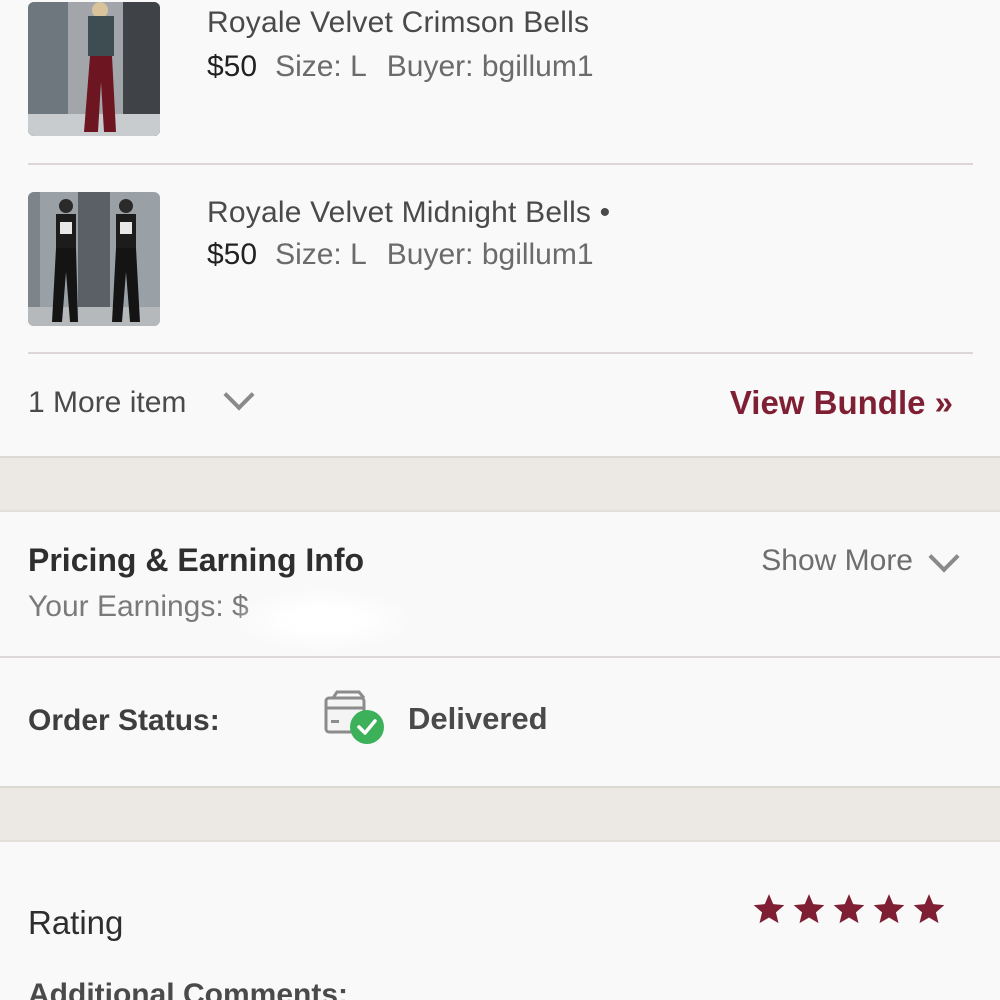  I want to click on order-status-section: Order Status: Delivered, so click(500, 722).